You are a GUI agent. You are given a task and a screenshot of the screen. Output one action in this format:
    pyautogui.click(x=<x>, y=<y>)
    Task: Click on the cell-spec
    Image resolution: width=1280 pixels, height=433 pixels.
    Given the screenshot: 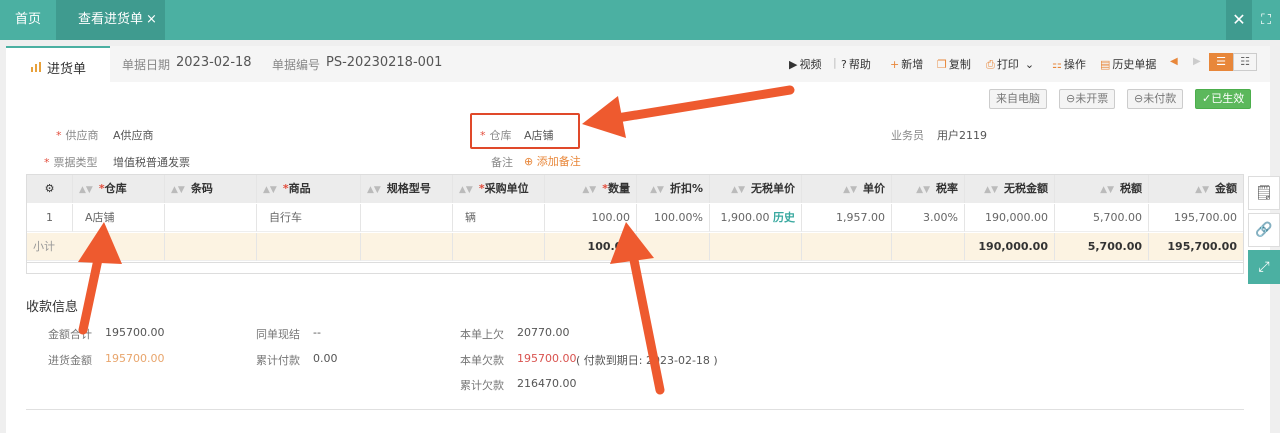 What is the action you would take?
    pyautogui.click(x=407, y=218)
    